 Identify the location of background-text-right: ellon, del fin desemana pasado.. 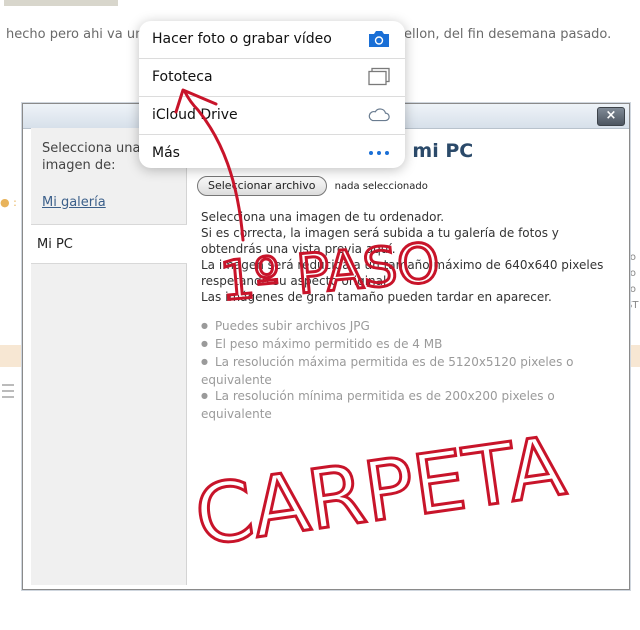
(508, 34).